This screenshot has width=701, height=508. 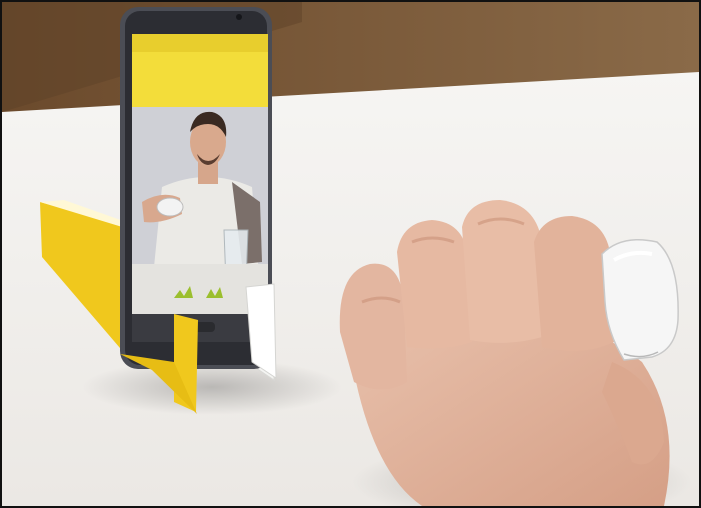 What do you see at coordinates (574, 283) in the screenshot?
I see `finger-index` at bounding box center [574, 283].